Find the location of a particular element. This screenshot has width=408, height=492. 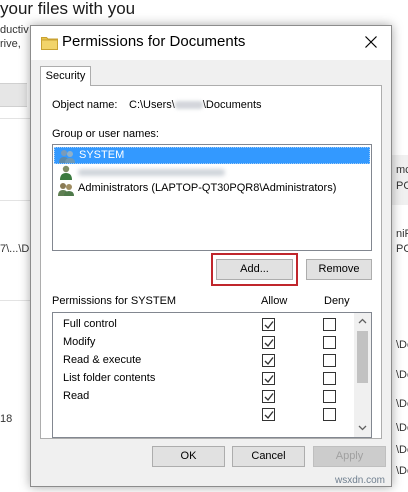

permission-name: List folder contents is located at coordinates (109, 378).